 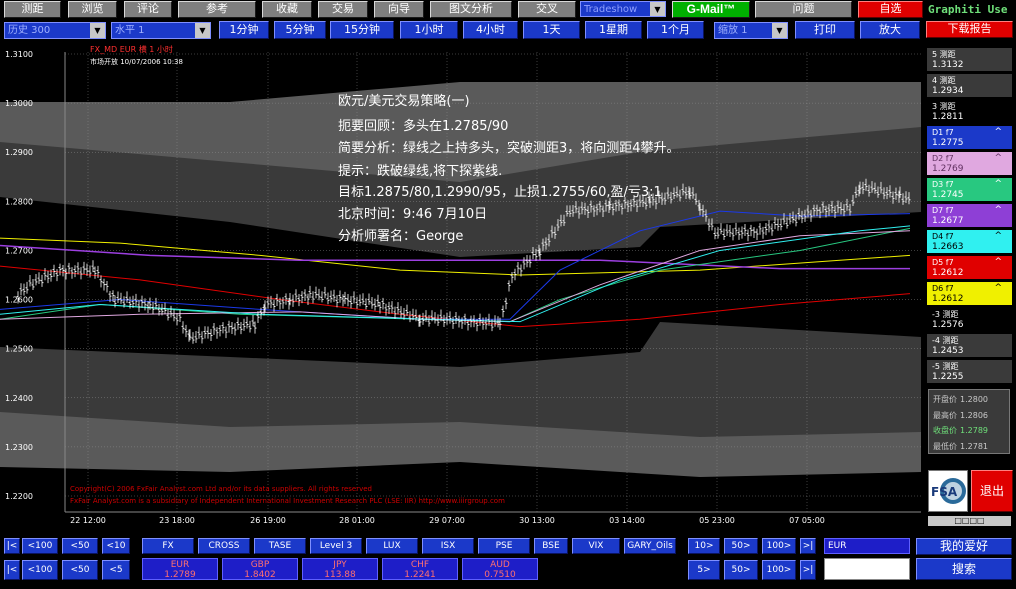 I want to click on indicator-0: 5 测距 1.3132, so click(x=969, y=59).